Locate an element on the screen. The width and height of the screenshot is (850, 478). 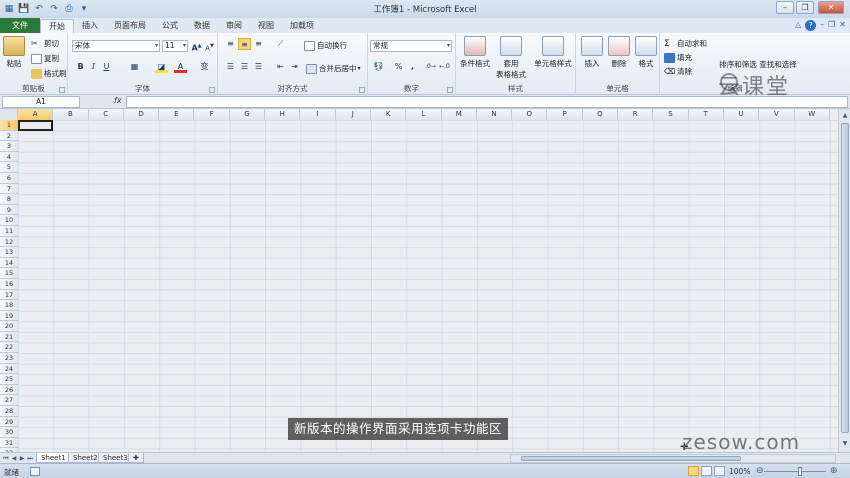
alignment-launcher is located at coordinates (362, 90).